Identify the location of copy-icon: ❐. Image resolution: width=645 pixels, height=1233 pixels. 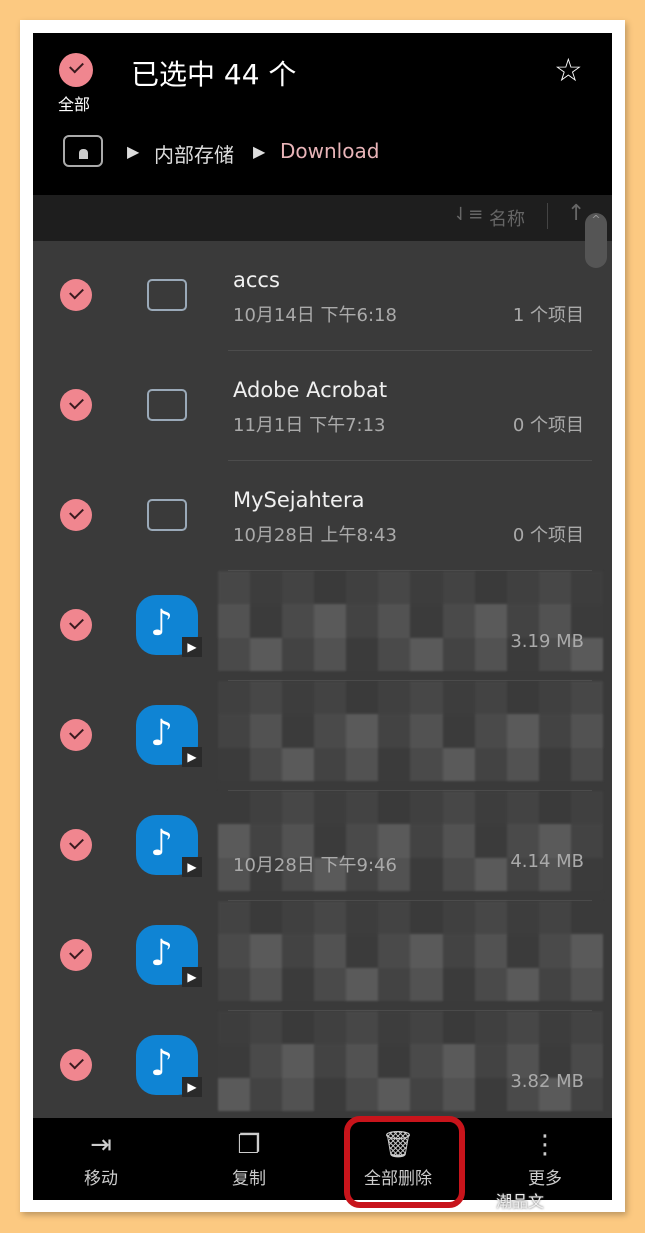
(249, 1145).